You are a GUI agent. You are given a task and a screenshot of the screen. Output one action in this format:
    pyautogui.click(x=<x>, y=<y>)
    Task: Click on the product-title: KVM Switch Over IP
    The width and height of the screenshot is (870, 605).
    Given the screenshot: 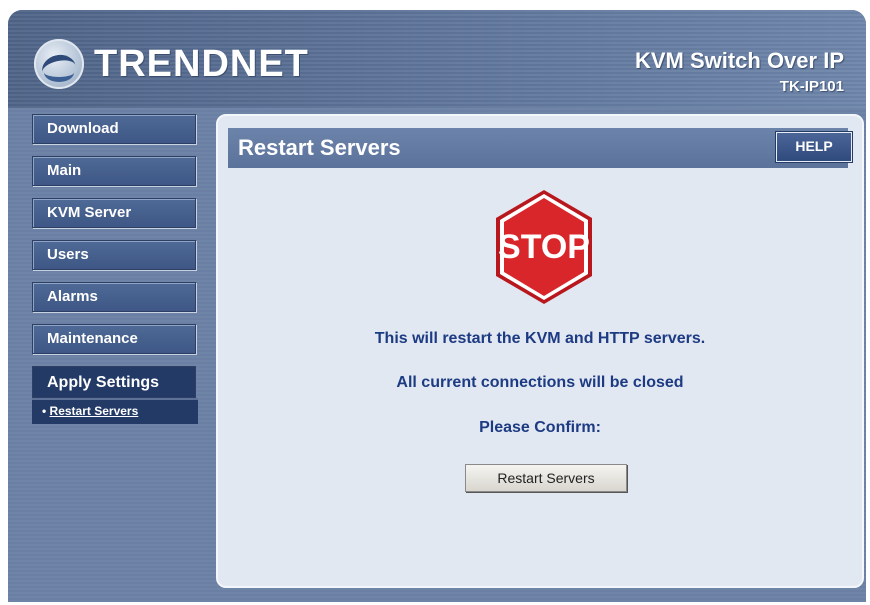 What is the action you would take?
    pyautogui.click(x=739, y=60)
    